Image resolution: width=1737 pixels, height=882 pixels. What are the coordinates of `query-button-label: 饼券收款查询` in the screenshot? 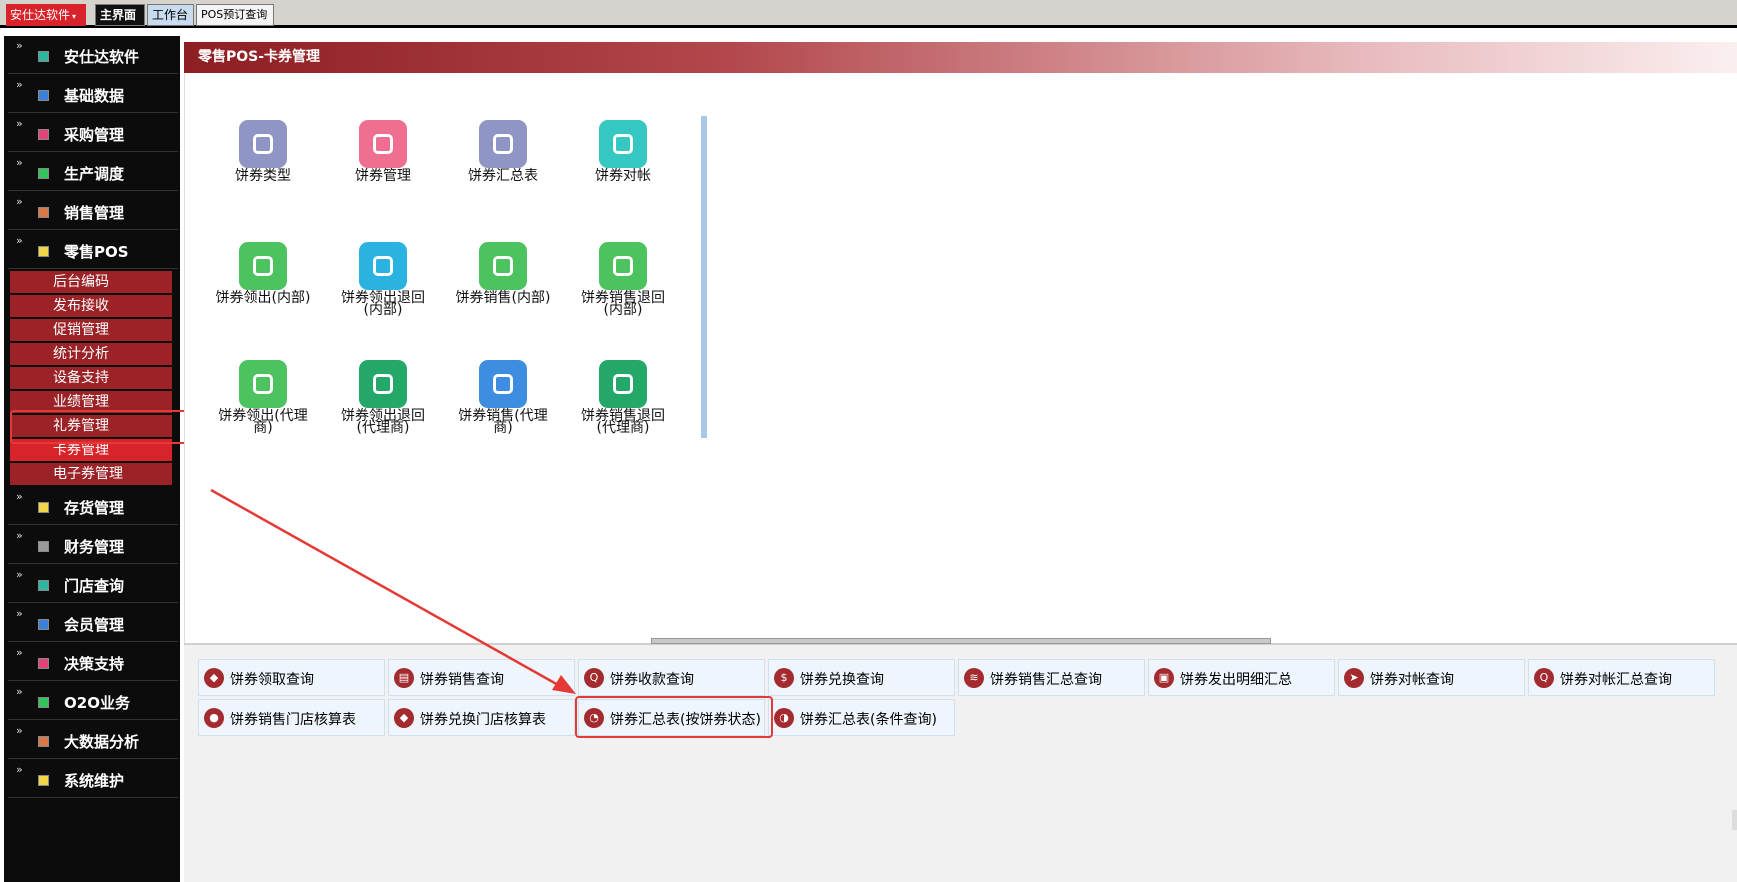 It's located at (652, 680).